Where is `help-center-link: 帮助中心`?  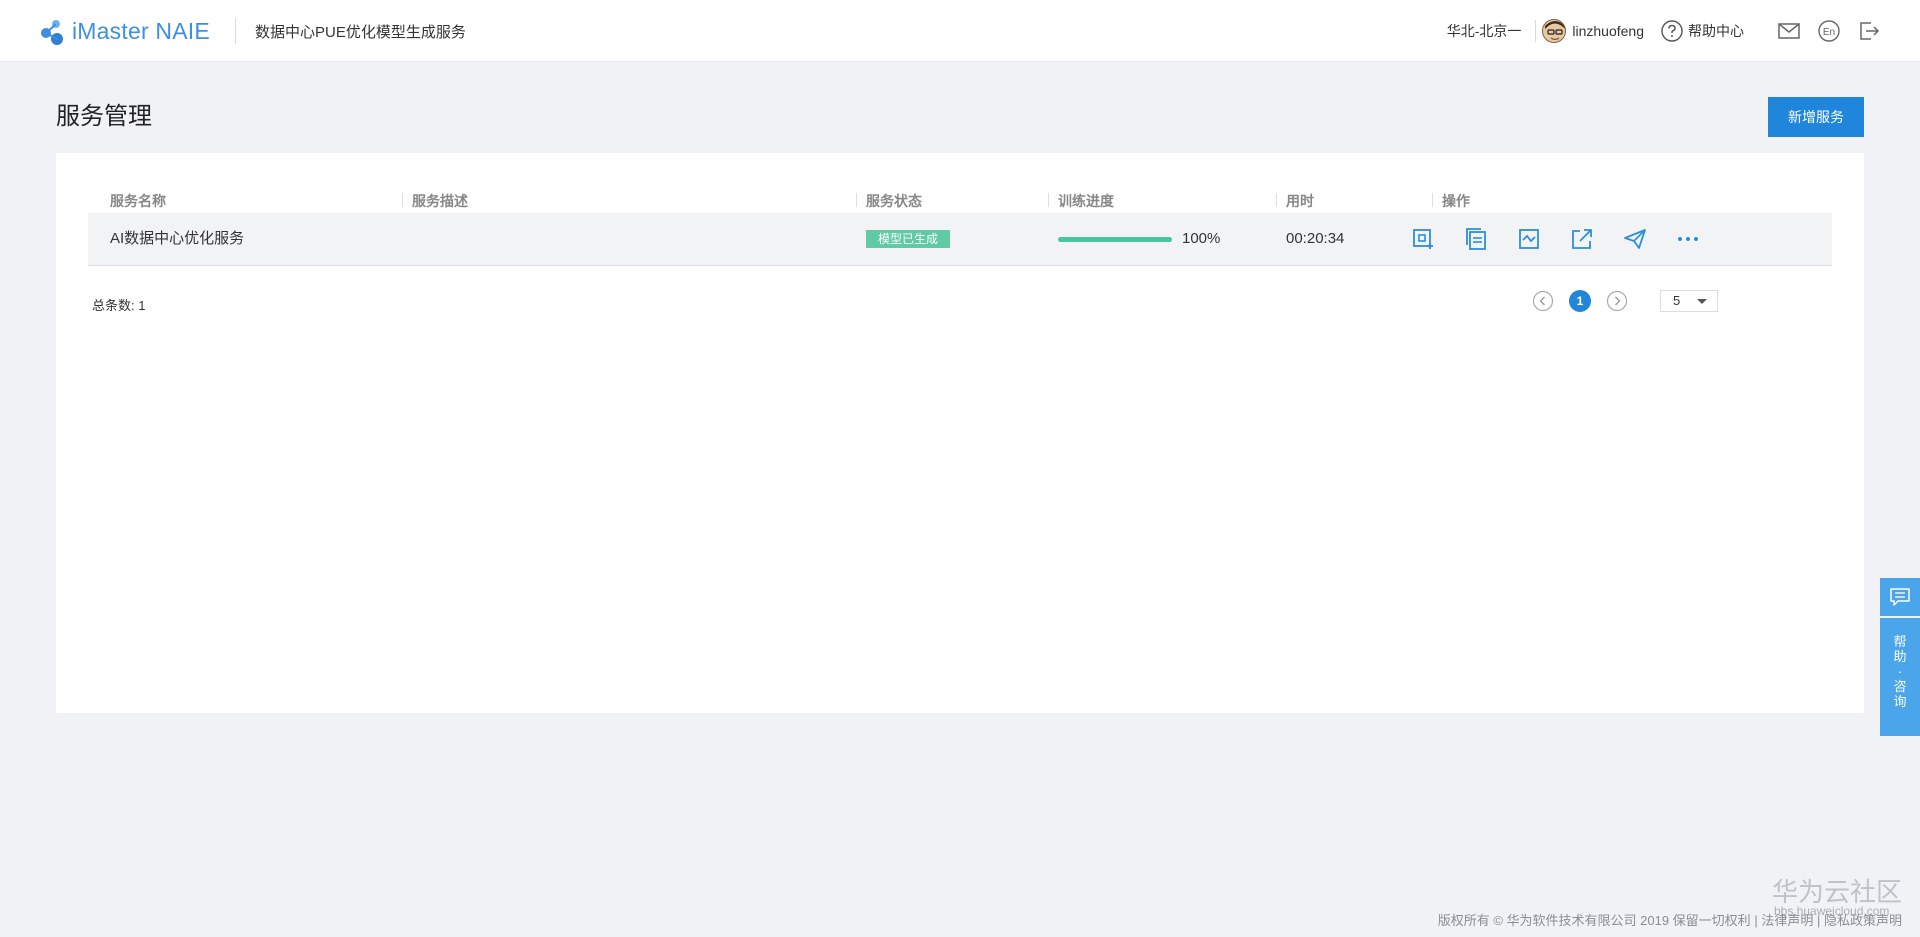
help-center-link: 帮助中心 is located at coordinates (1702, 31).